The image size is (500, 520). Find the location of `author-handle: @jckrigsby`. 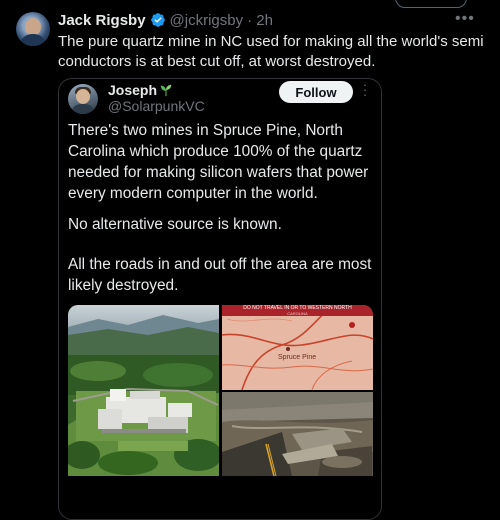

author-handle: @jckrigsby is located at coordinates (207, 20).